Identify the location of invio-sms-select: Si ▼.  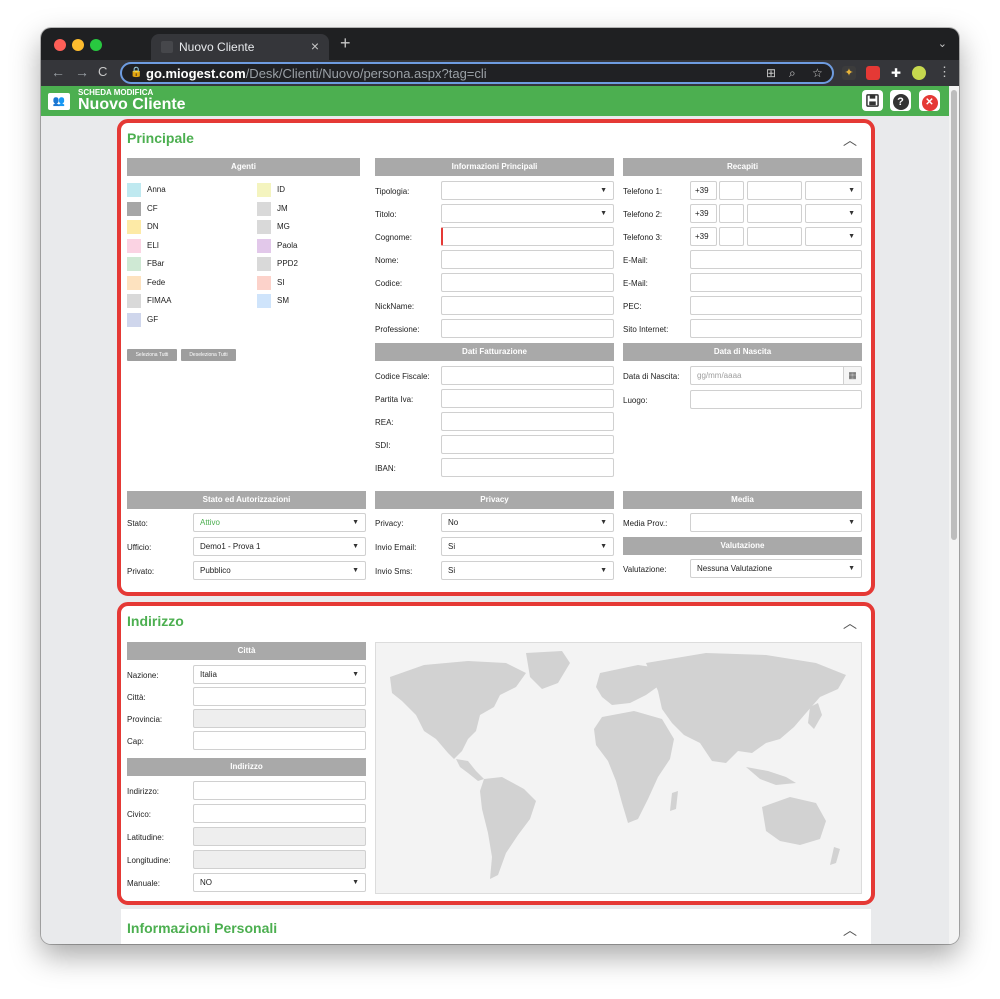
(527, 570).